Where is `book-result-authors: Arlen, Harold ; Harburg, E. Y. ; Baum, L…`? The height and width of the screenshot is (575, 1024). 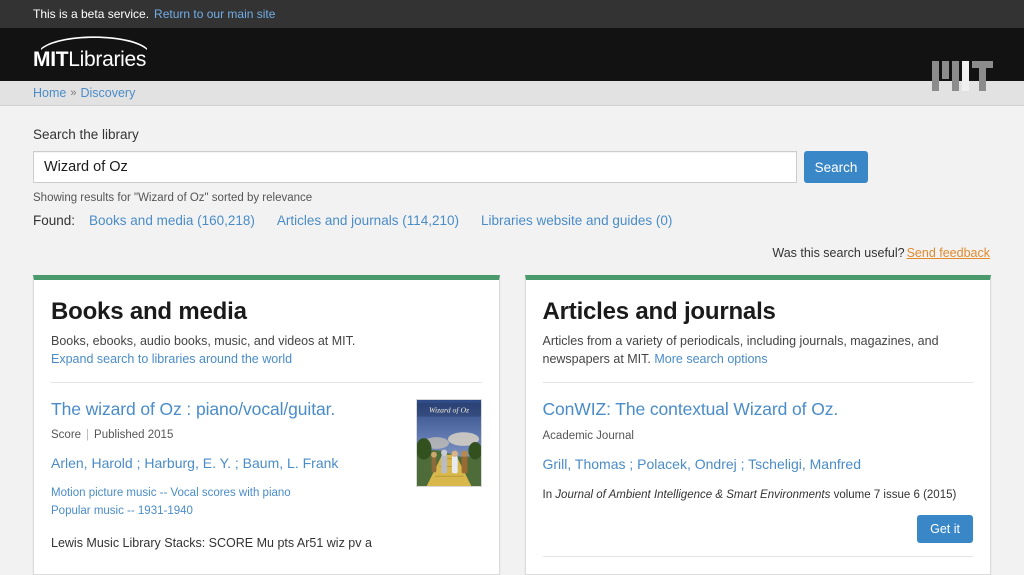 book-result-authors: Arlen, Harold ; Harburg, E. Y. ; Baum, L… is located at coordinates (226, 456).